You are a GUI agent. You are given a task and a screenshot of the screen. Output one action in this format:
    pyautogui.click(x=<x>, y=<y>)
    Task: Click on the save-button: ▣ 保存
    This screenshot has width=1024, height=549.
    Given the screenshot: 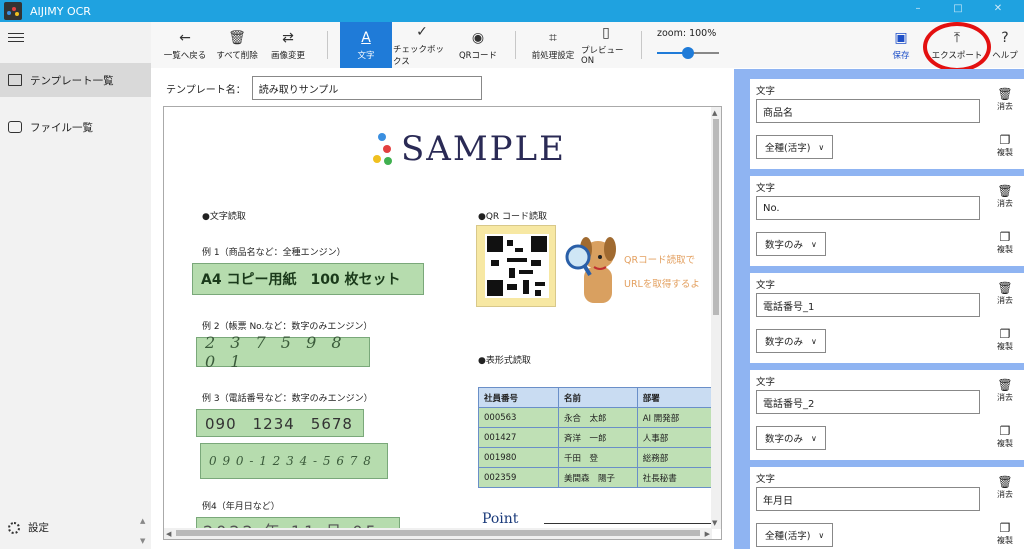 What is the action you would take?
    pyautogui.click(x=901, y=45)
    